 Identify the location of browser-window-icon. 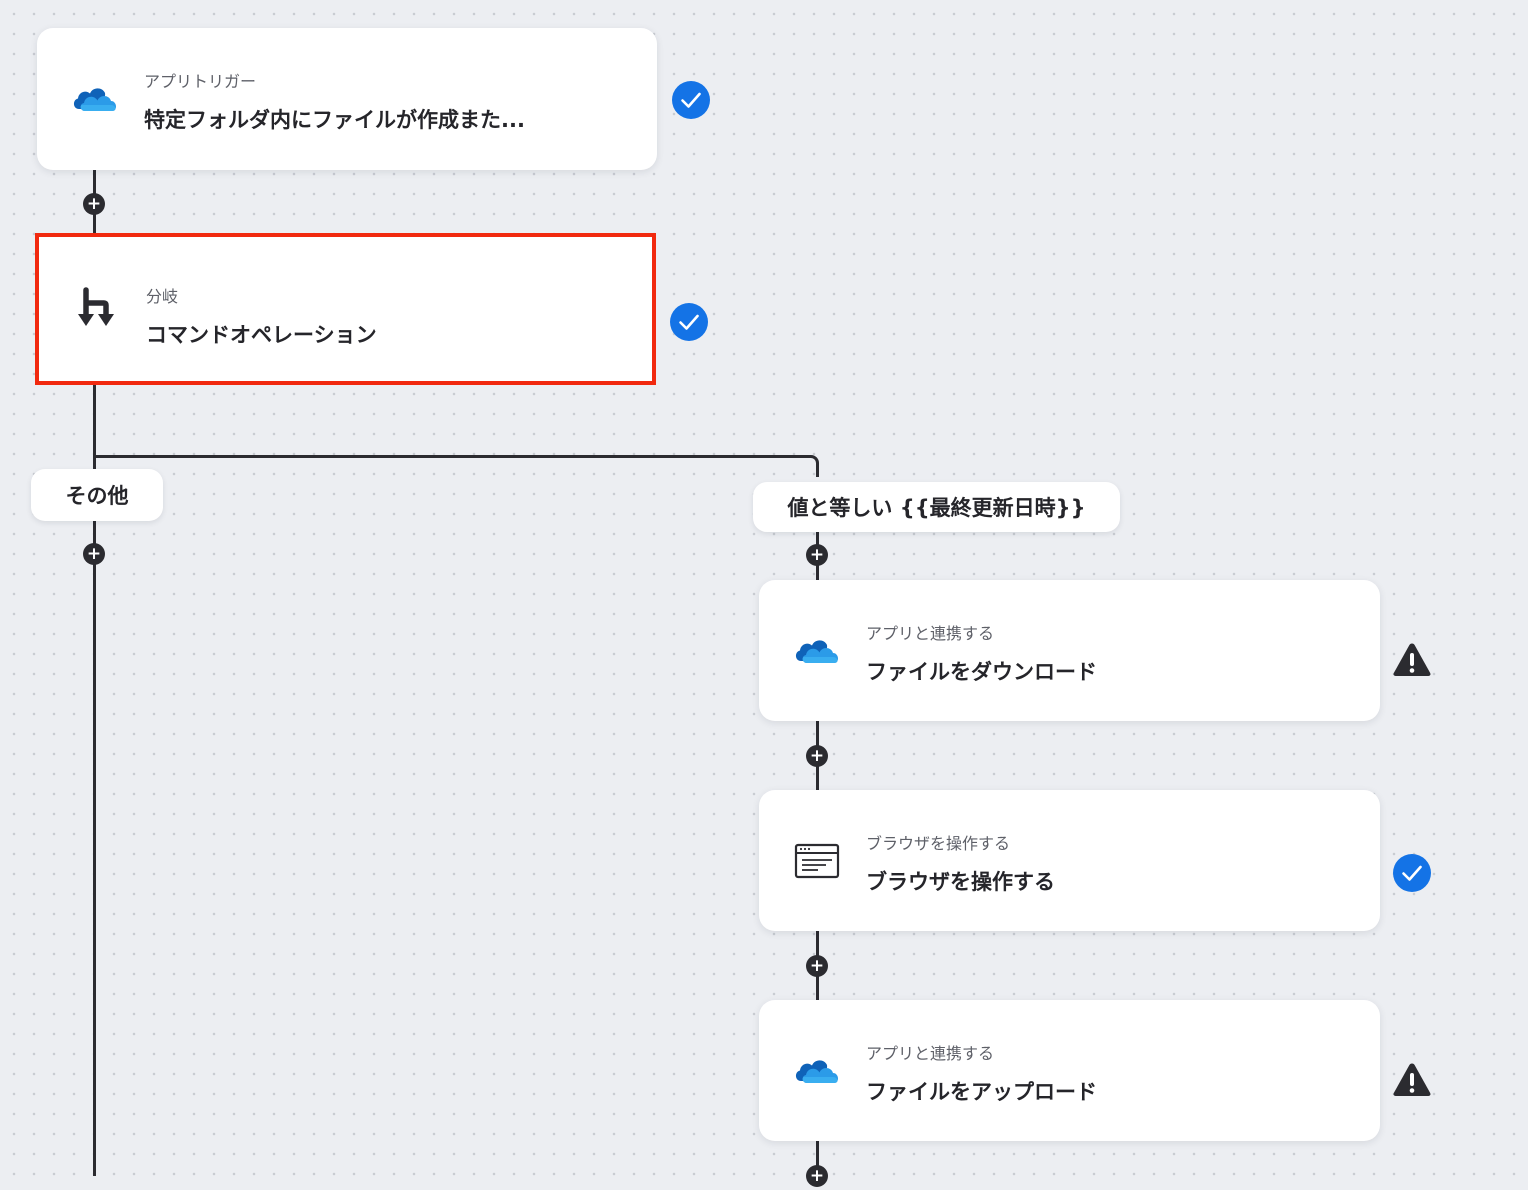
(817, 861).